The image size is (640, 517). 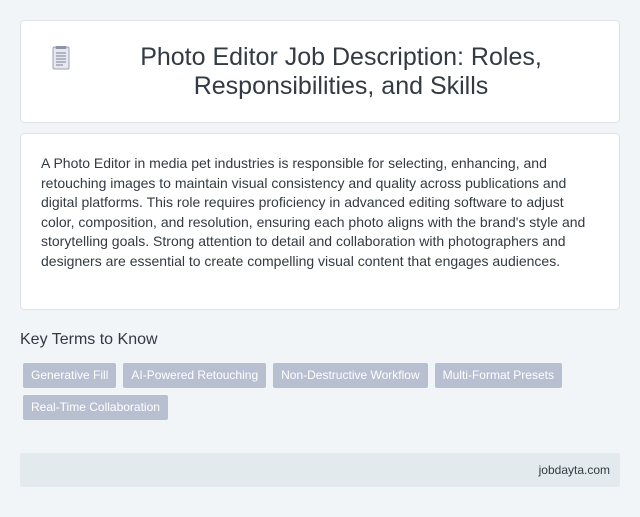 I want to click on tag-generative-fill: Generative Fill, so click(x=70, y=375).